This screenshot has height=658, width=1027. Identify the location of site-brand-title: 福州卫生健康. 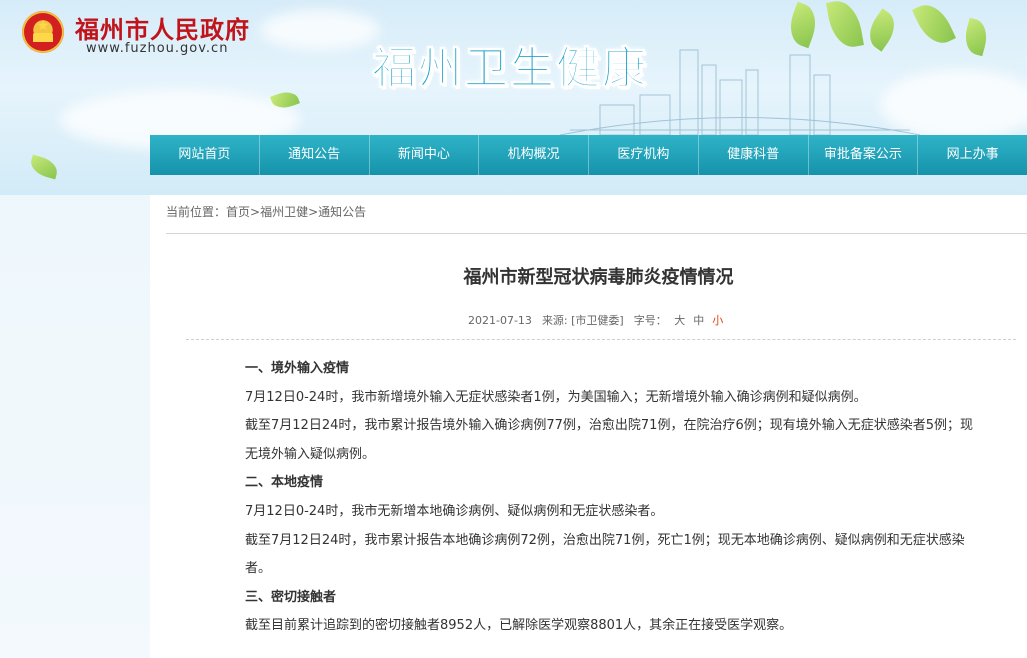
(510, 69).